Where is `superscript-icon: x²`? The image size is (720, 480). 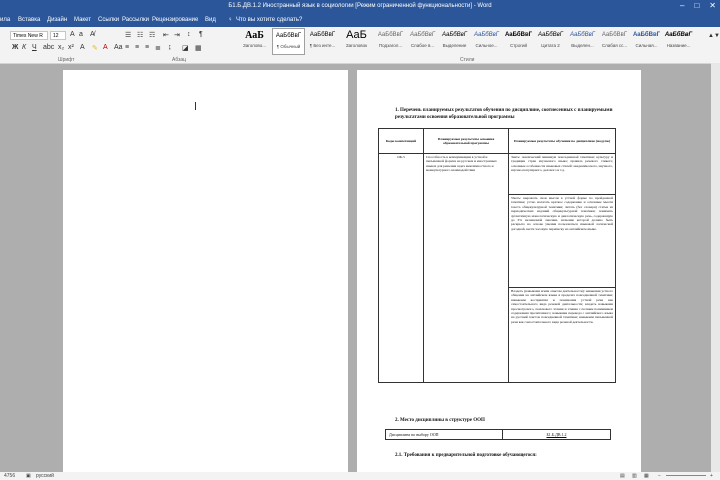
superscript-icon: x² is located at coordinates (71, 47).